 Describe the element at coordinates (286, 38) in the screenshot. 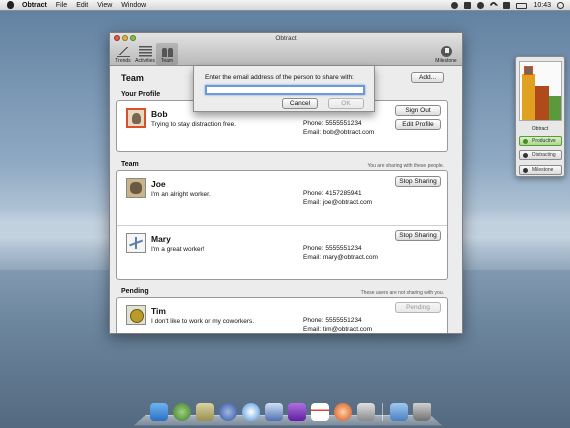

I see `window-title: Obtract` at that location.